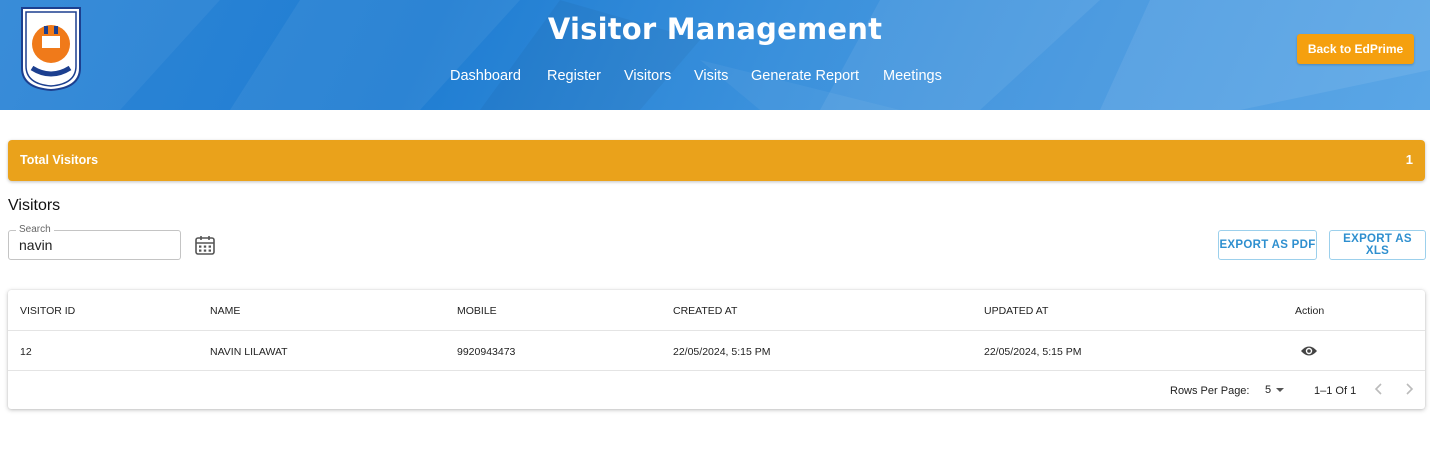  Describe the element at coordinates (912, 76) in the screenshot. I see `nav-meetings: Meetings` at that location.